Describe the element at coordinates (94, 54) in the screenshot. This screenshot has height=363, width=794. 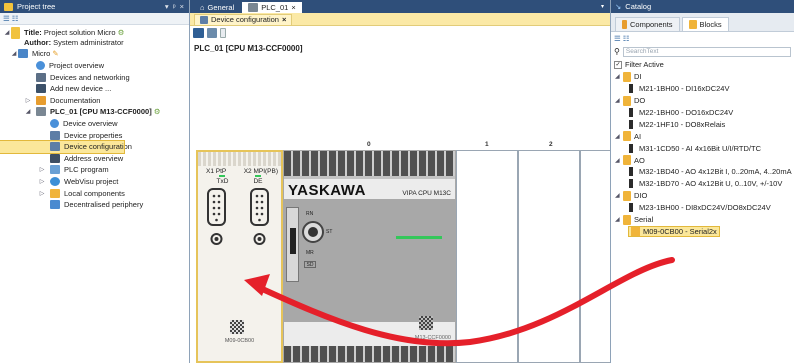
I see `tree-item-micro: ◢ Micro ✎` at that location.